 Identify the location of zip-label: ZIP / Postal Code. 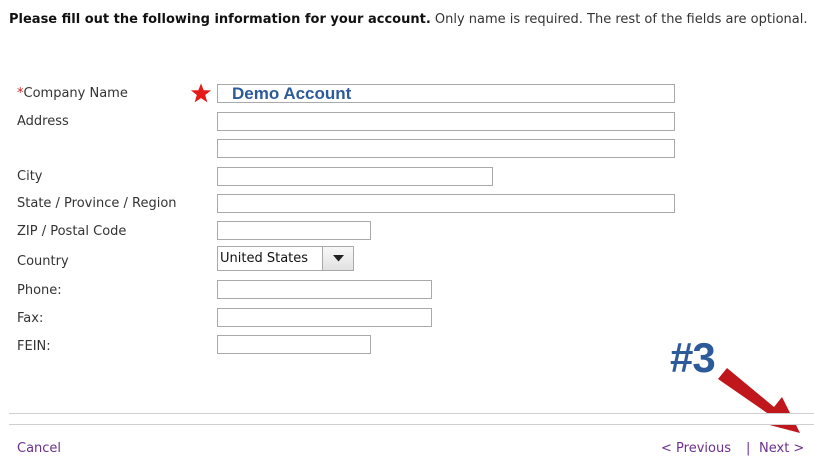
(72, 231).